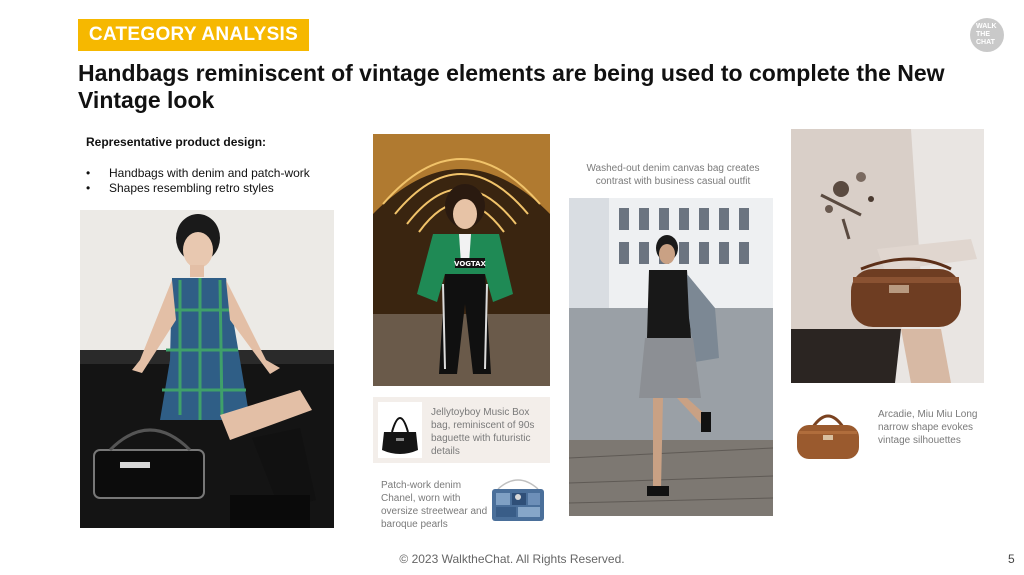 This screenshot has height=575, width=1024. I want to click on sweater-print: VOGTAX, so click(470, 264).